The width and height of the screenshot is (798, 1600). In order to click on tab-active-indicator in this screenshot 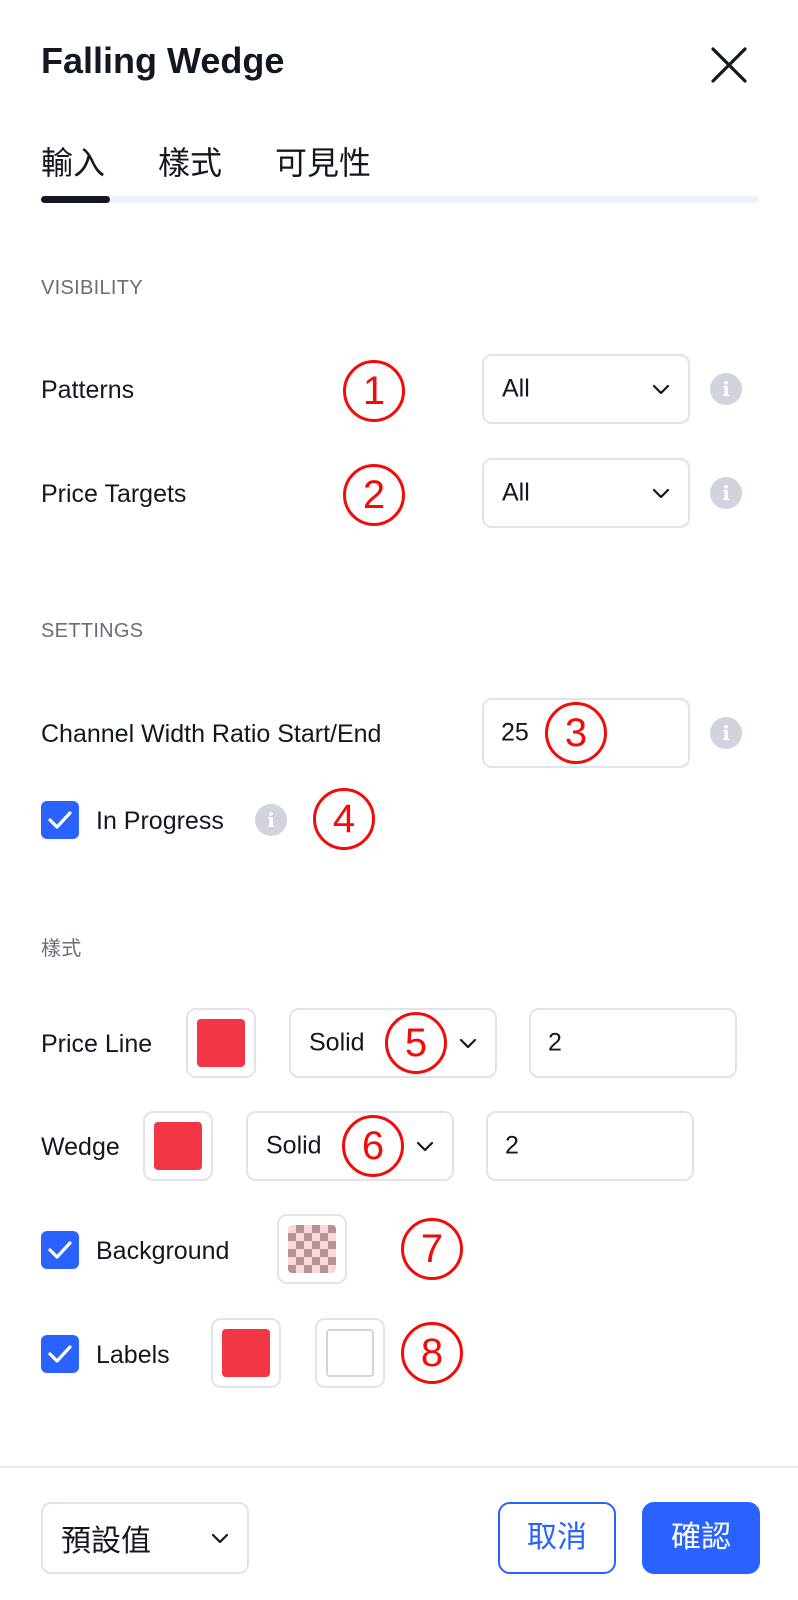, I will do `click(75, 199)`.